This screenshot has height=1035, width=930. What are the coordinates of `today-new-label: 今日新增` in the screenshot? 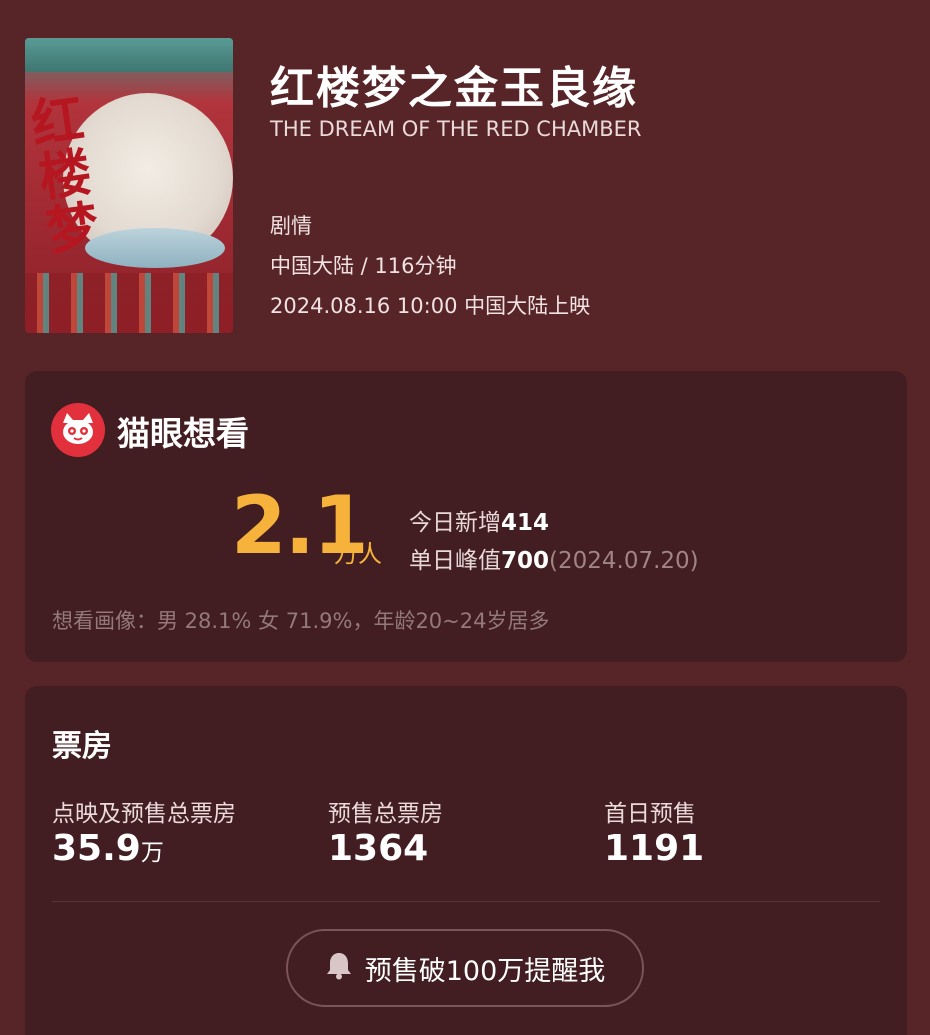 It's located at (455, 523).